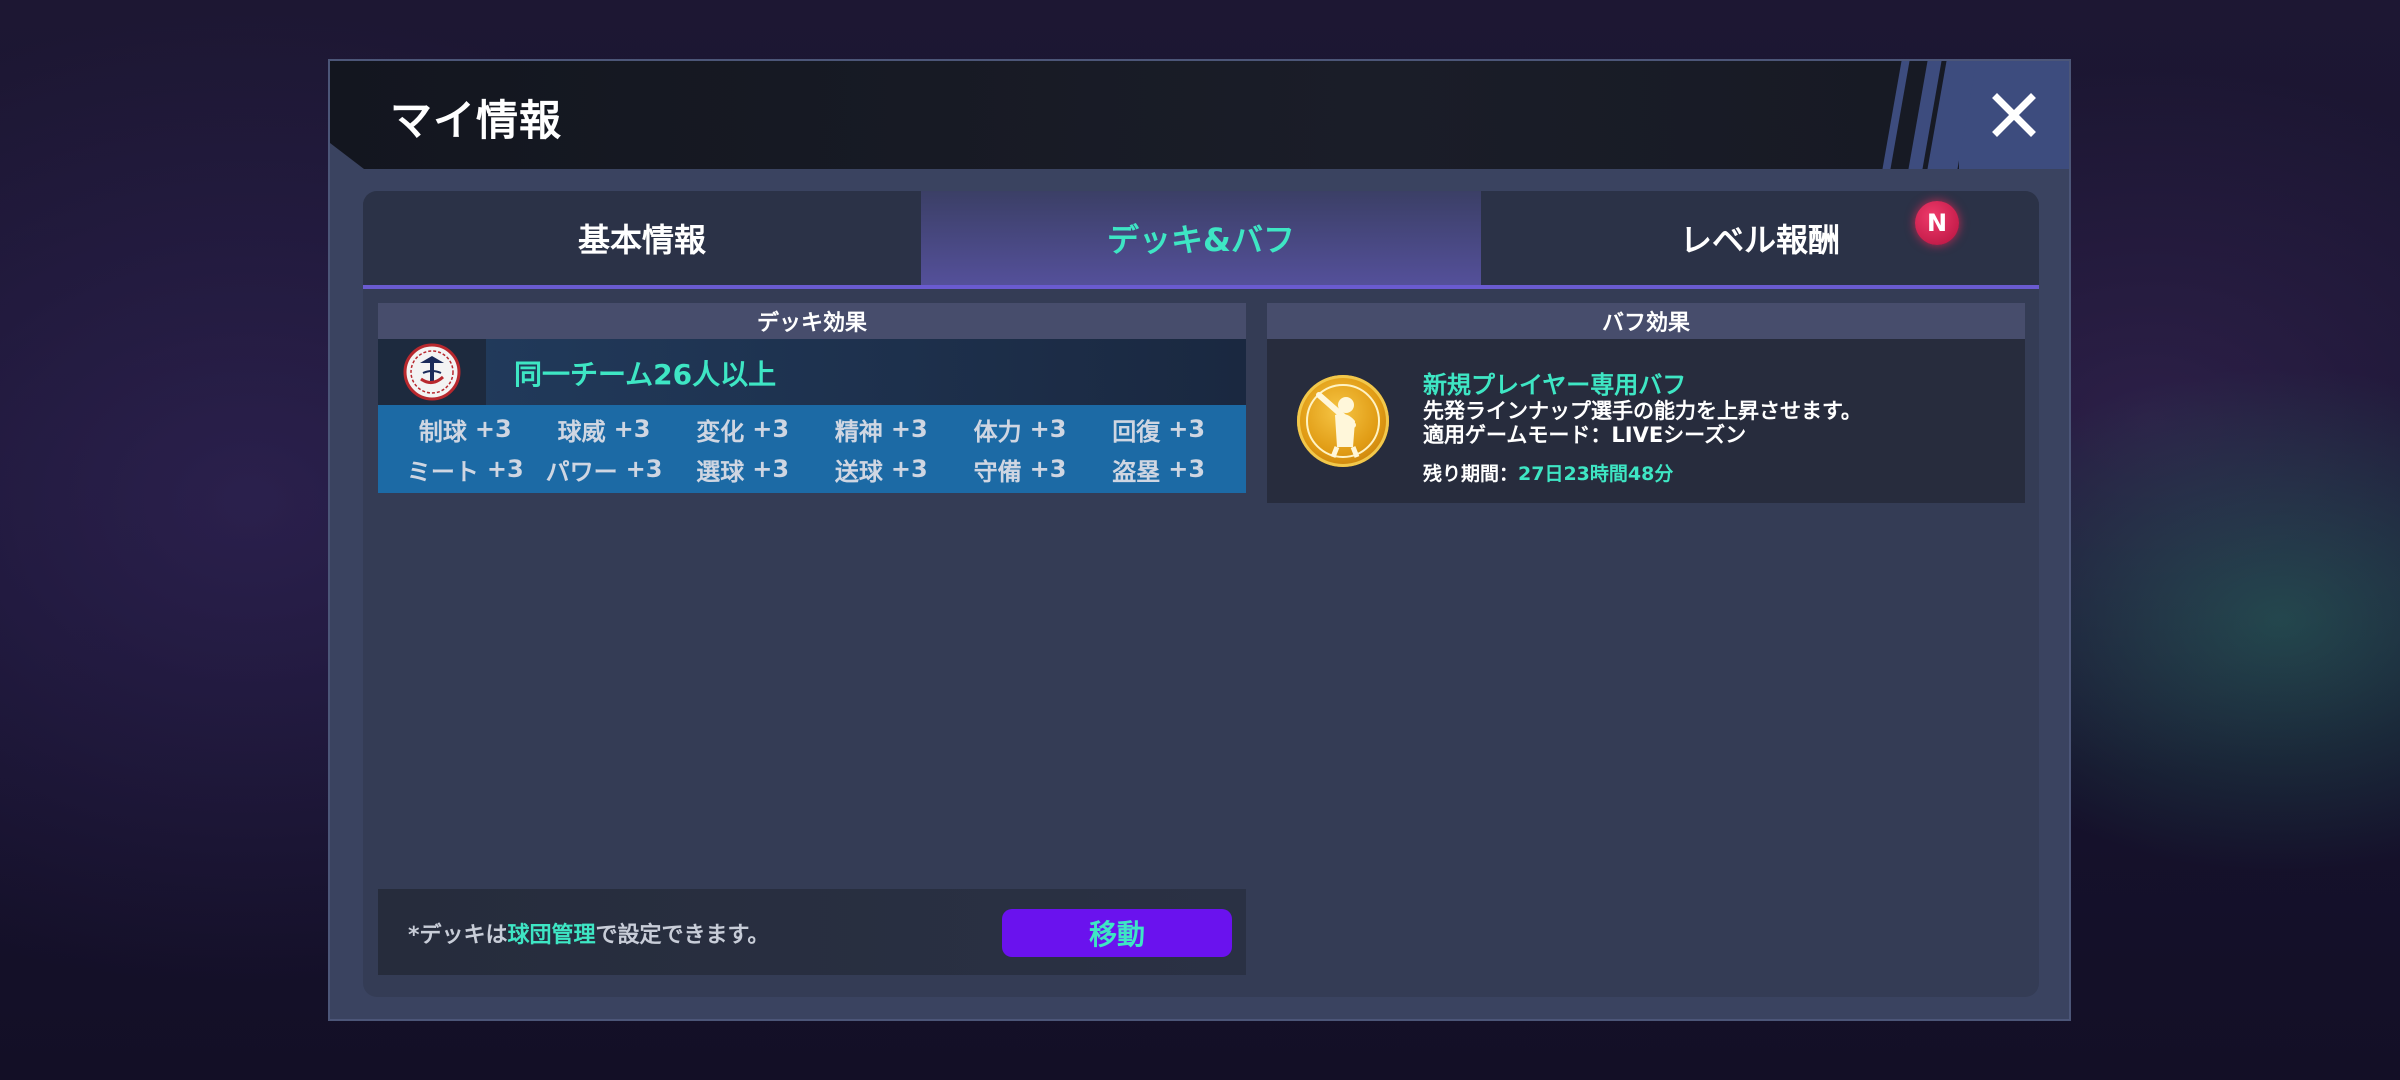 The image size is (2400, 1080). I want to click on stat-name: 守備, so click(997, 471).